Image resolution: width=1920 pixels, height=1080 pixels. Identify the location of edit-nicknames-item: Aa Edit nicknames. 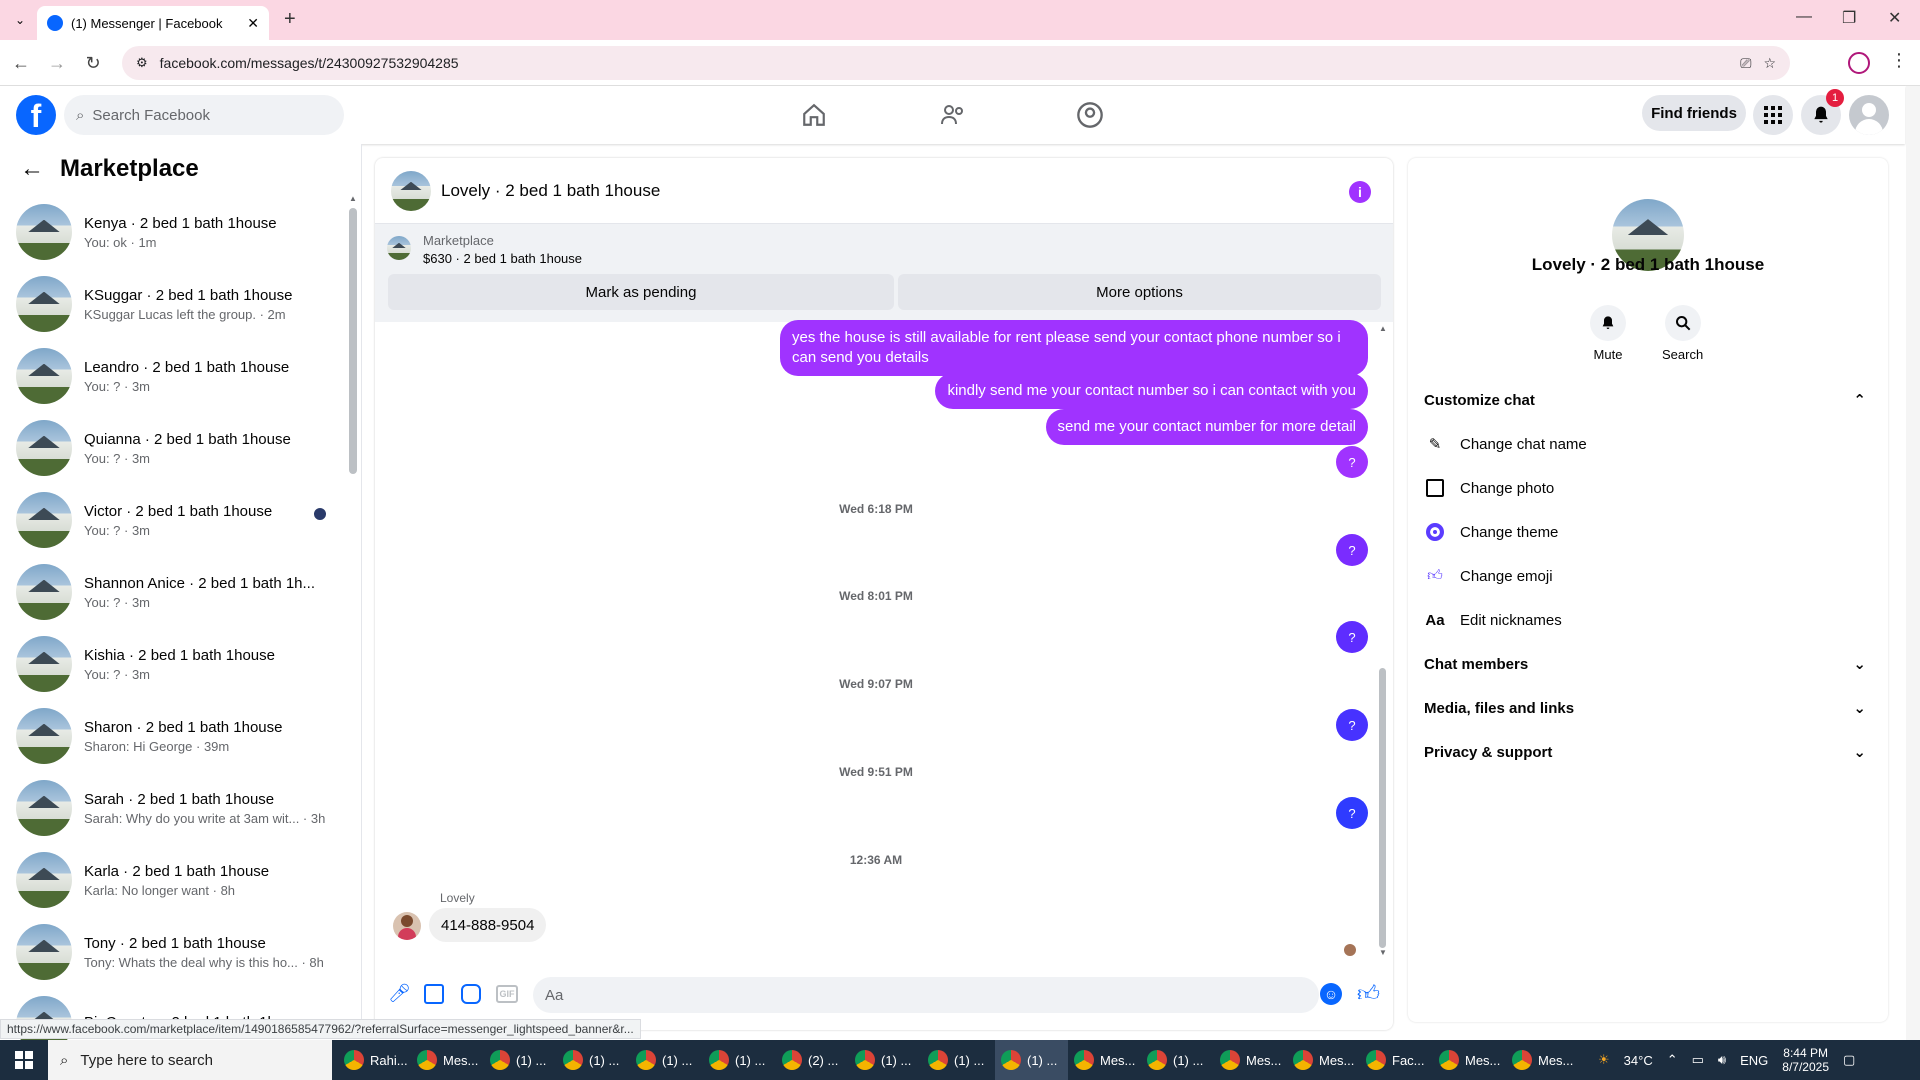
(1651, 620).